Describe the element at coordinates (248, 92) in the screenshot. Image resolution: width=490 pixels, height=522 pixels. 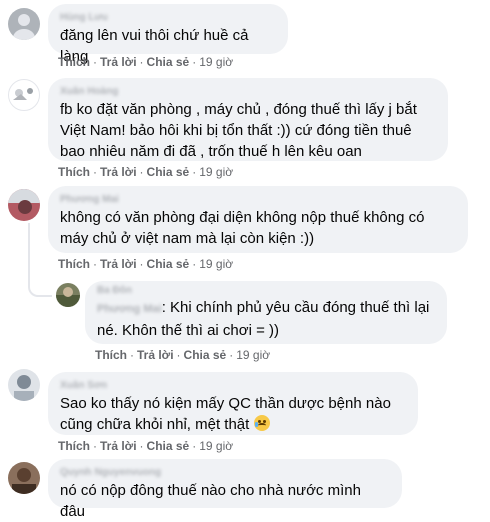
I see `comment-author: Xuân Hoàng` at that location.